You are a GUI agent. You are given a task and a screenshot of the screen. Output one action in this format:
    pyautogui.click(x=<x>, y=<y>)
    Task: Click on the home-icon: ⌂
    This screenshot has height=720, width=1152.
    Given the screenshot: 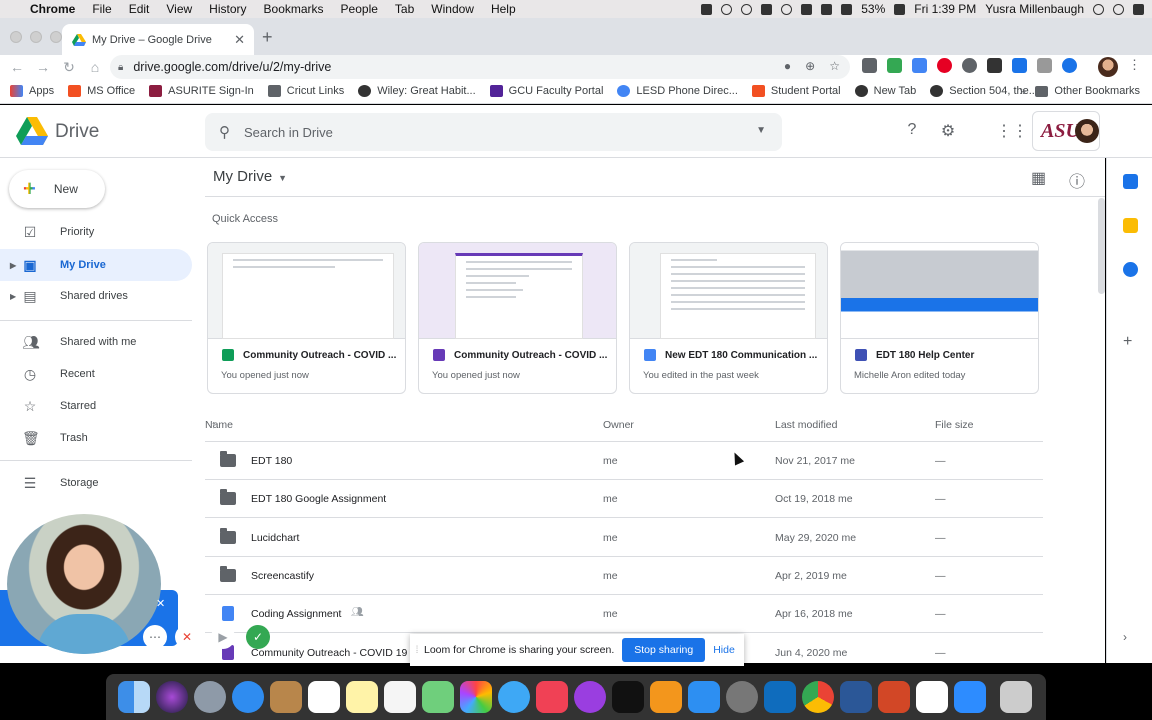 What is the action you would take?
    pyautogui.click(x=95, y=67)
    